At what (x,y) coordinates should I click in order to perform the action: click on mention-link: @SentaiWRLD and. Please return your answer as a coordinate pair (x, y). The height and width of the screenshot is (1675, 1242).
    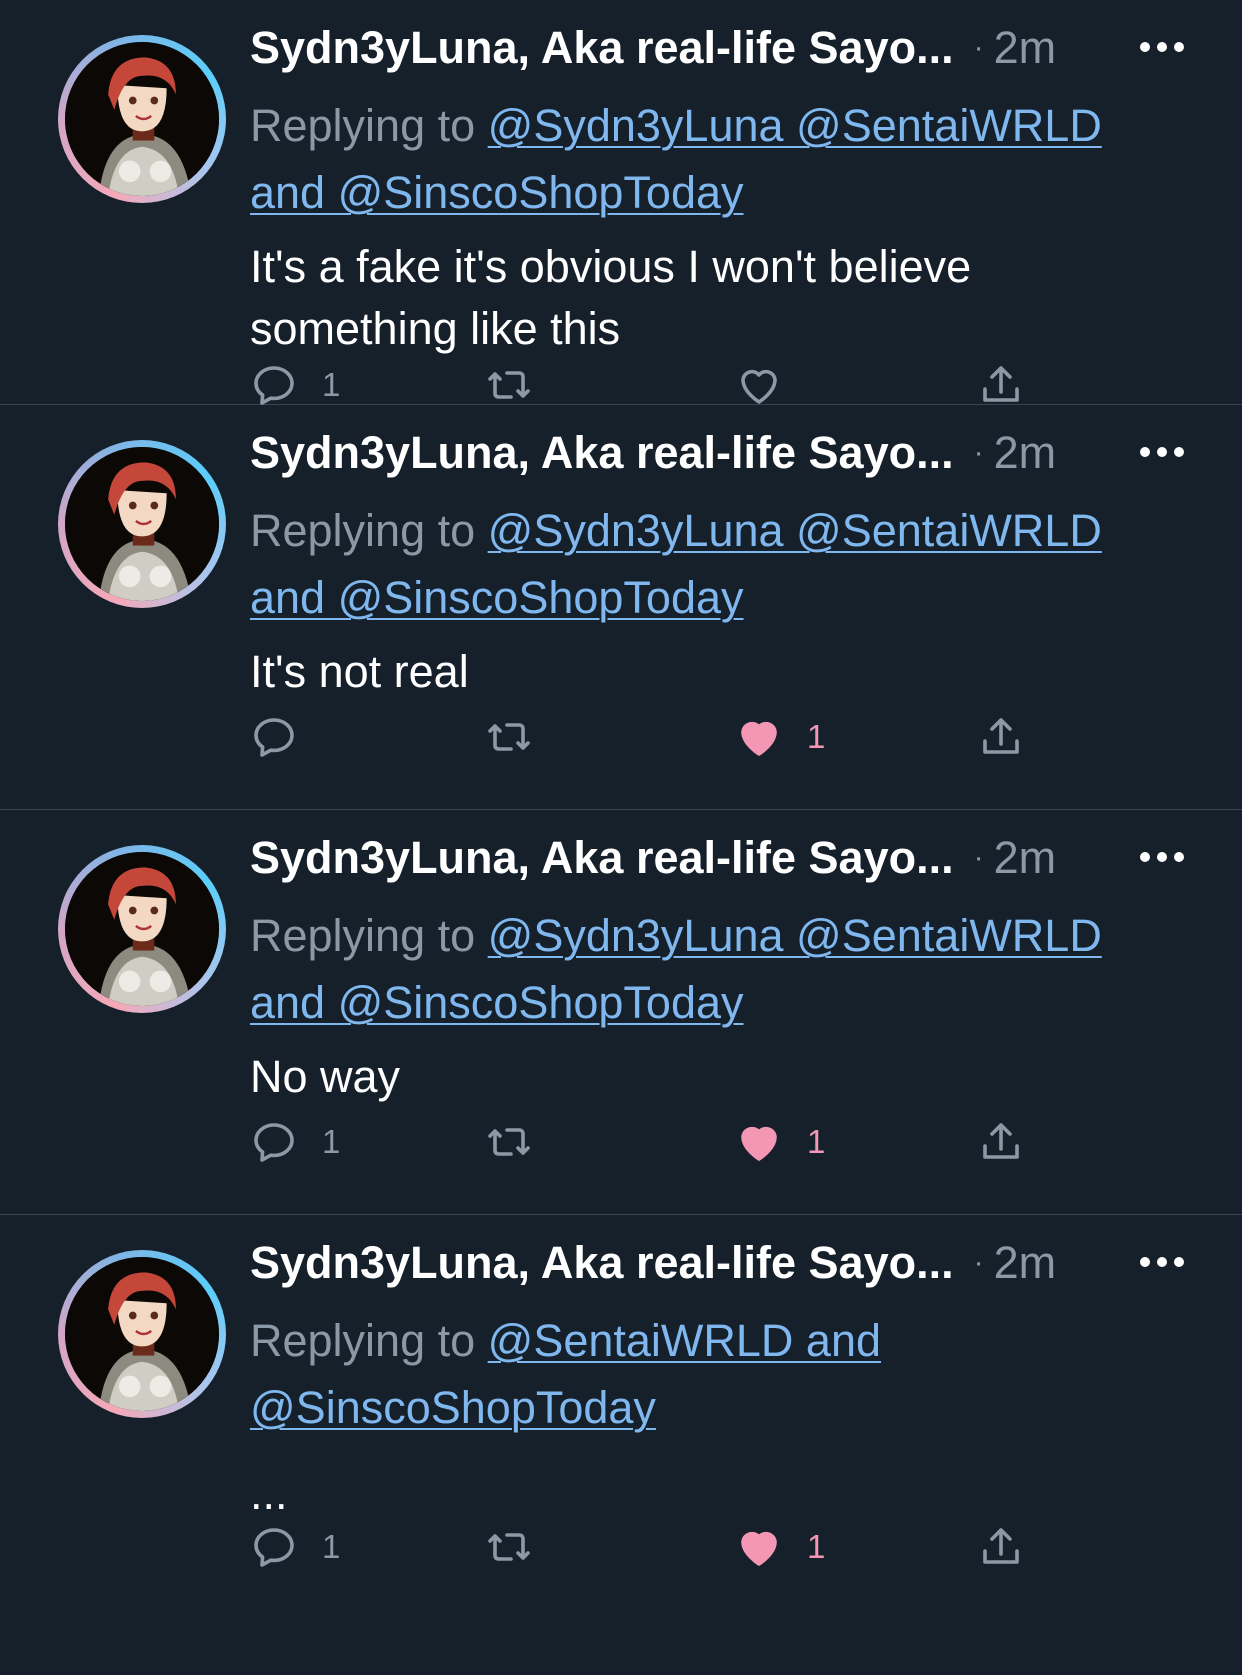
    Looking at the image, I should click on (684, 1340).